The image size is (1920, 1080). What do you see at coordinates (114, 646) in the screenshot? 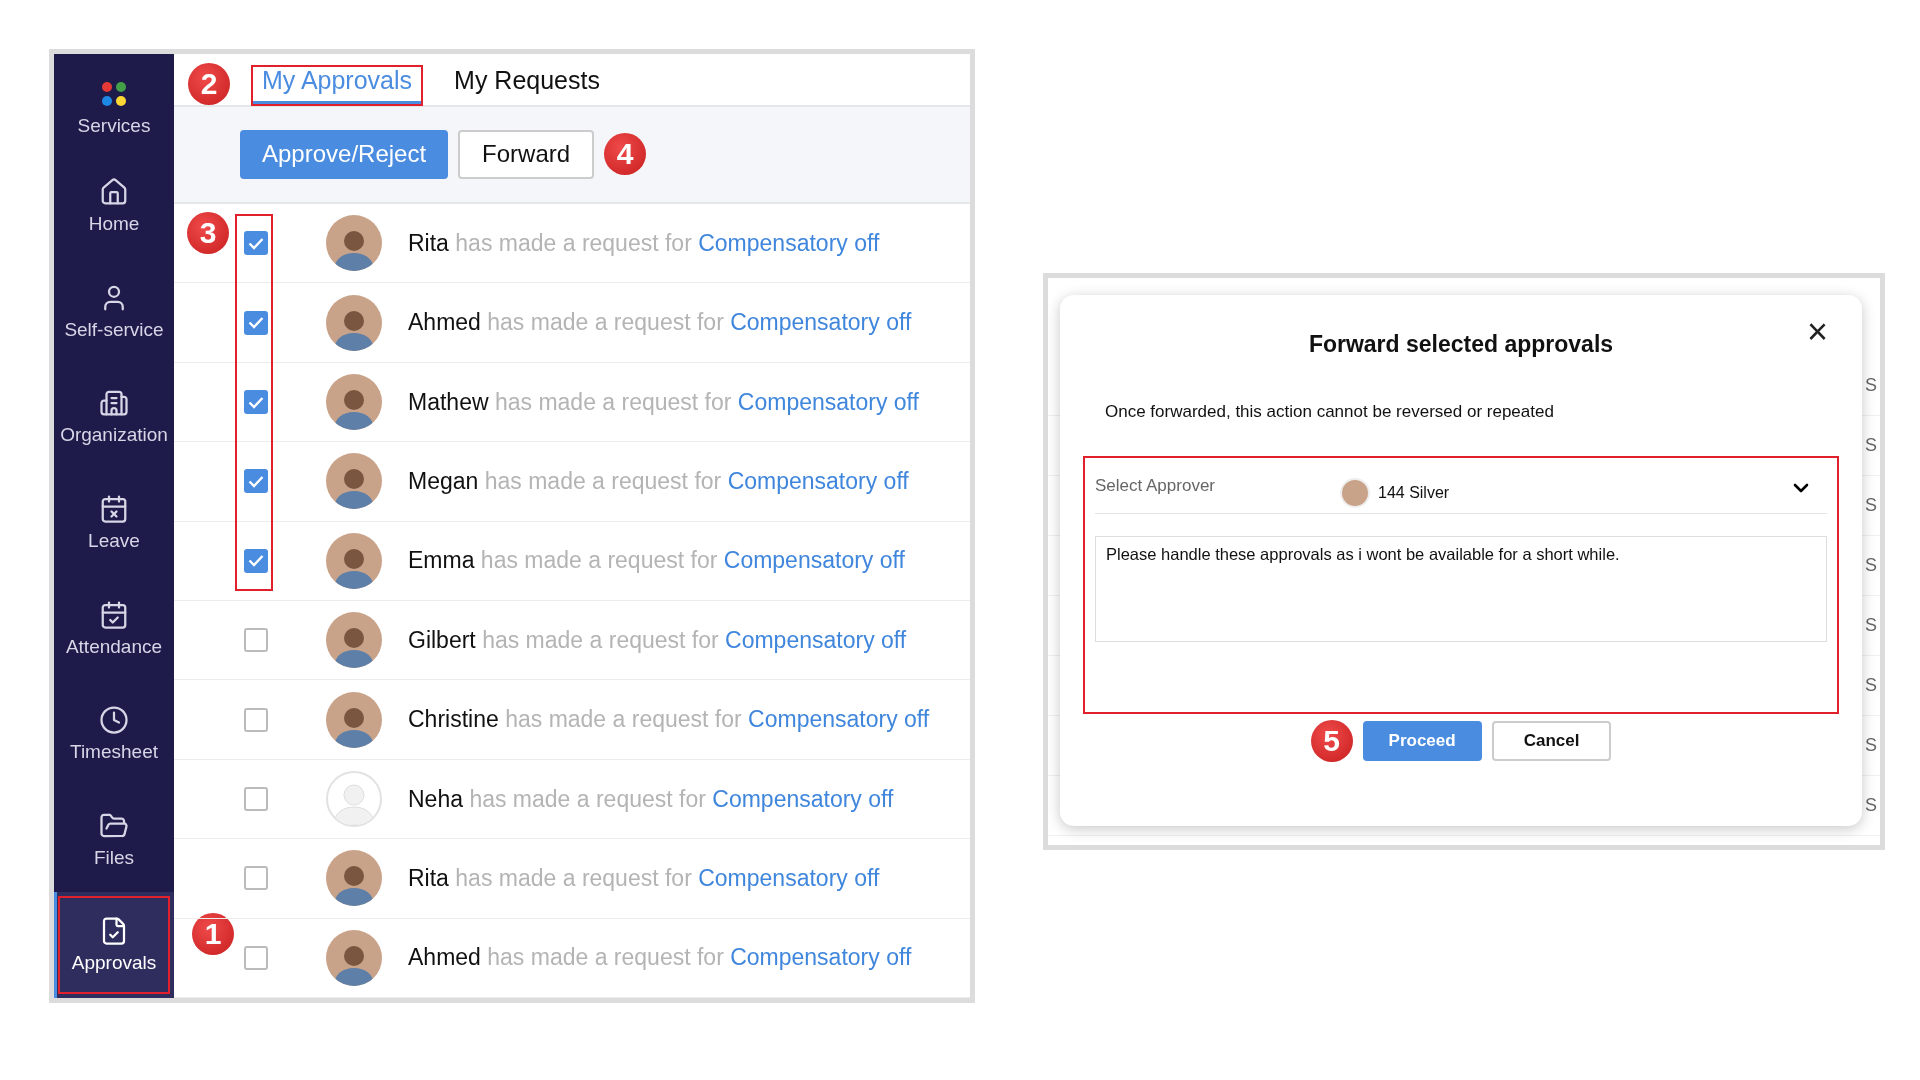
I see `sidebar-label: Attendance` at bounding box center [114, 646].